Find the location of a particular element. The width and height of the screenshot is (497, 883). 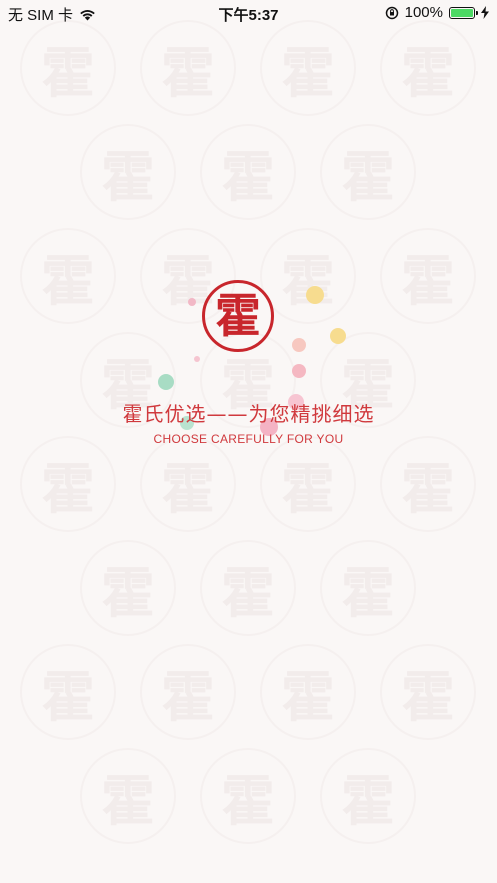

battery-icon is located at coordinates (463, 12).